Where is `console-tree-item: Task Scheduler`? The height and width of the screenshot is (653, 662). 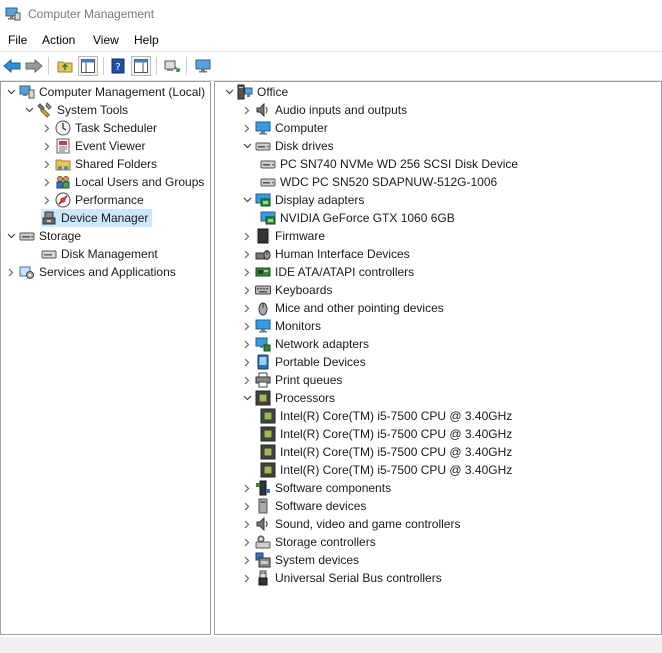
console-tree-item: Task Scheduler is located at coordinates (99, 128).